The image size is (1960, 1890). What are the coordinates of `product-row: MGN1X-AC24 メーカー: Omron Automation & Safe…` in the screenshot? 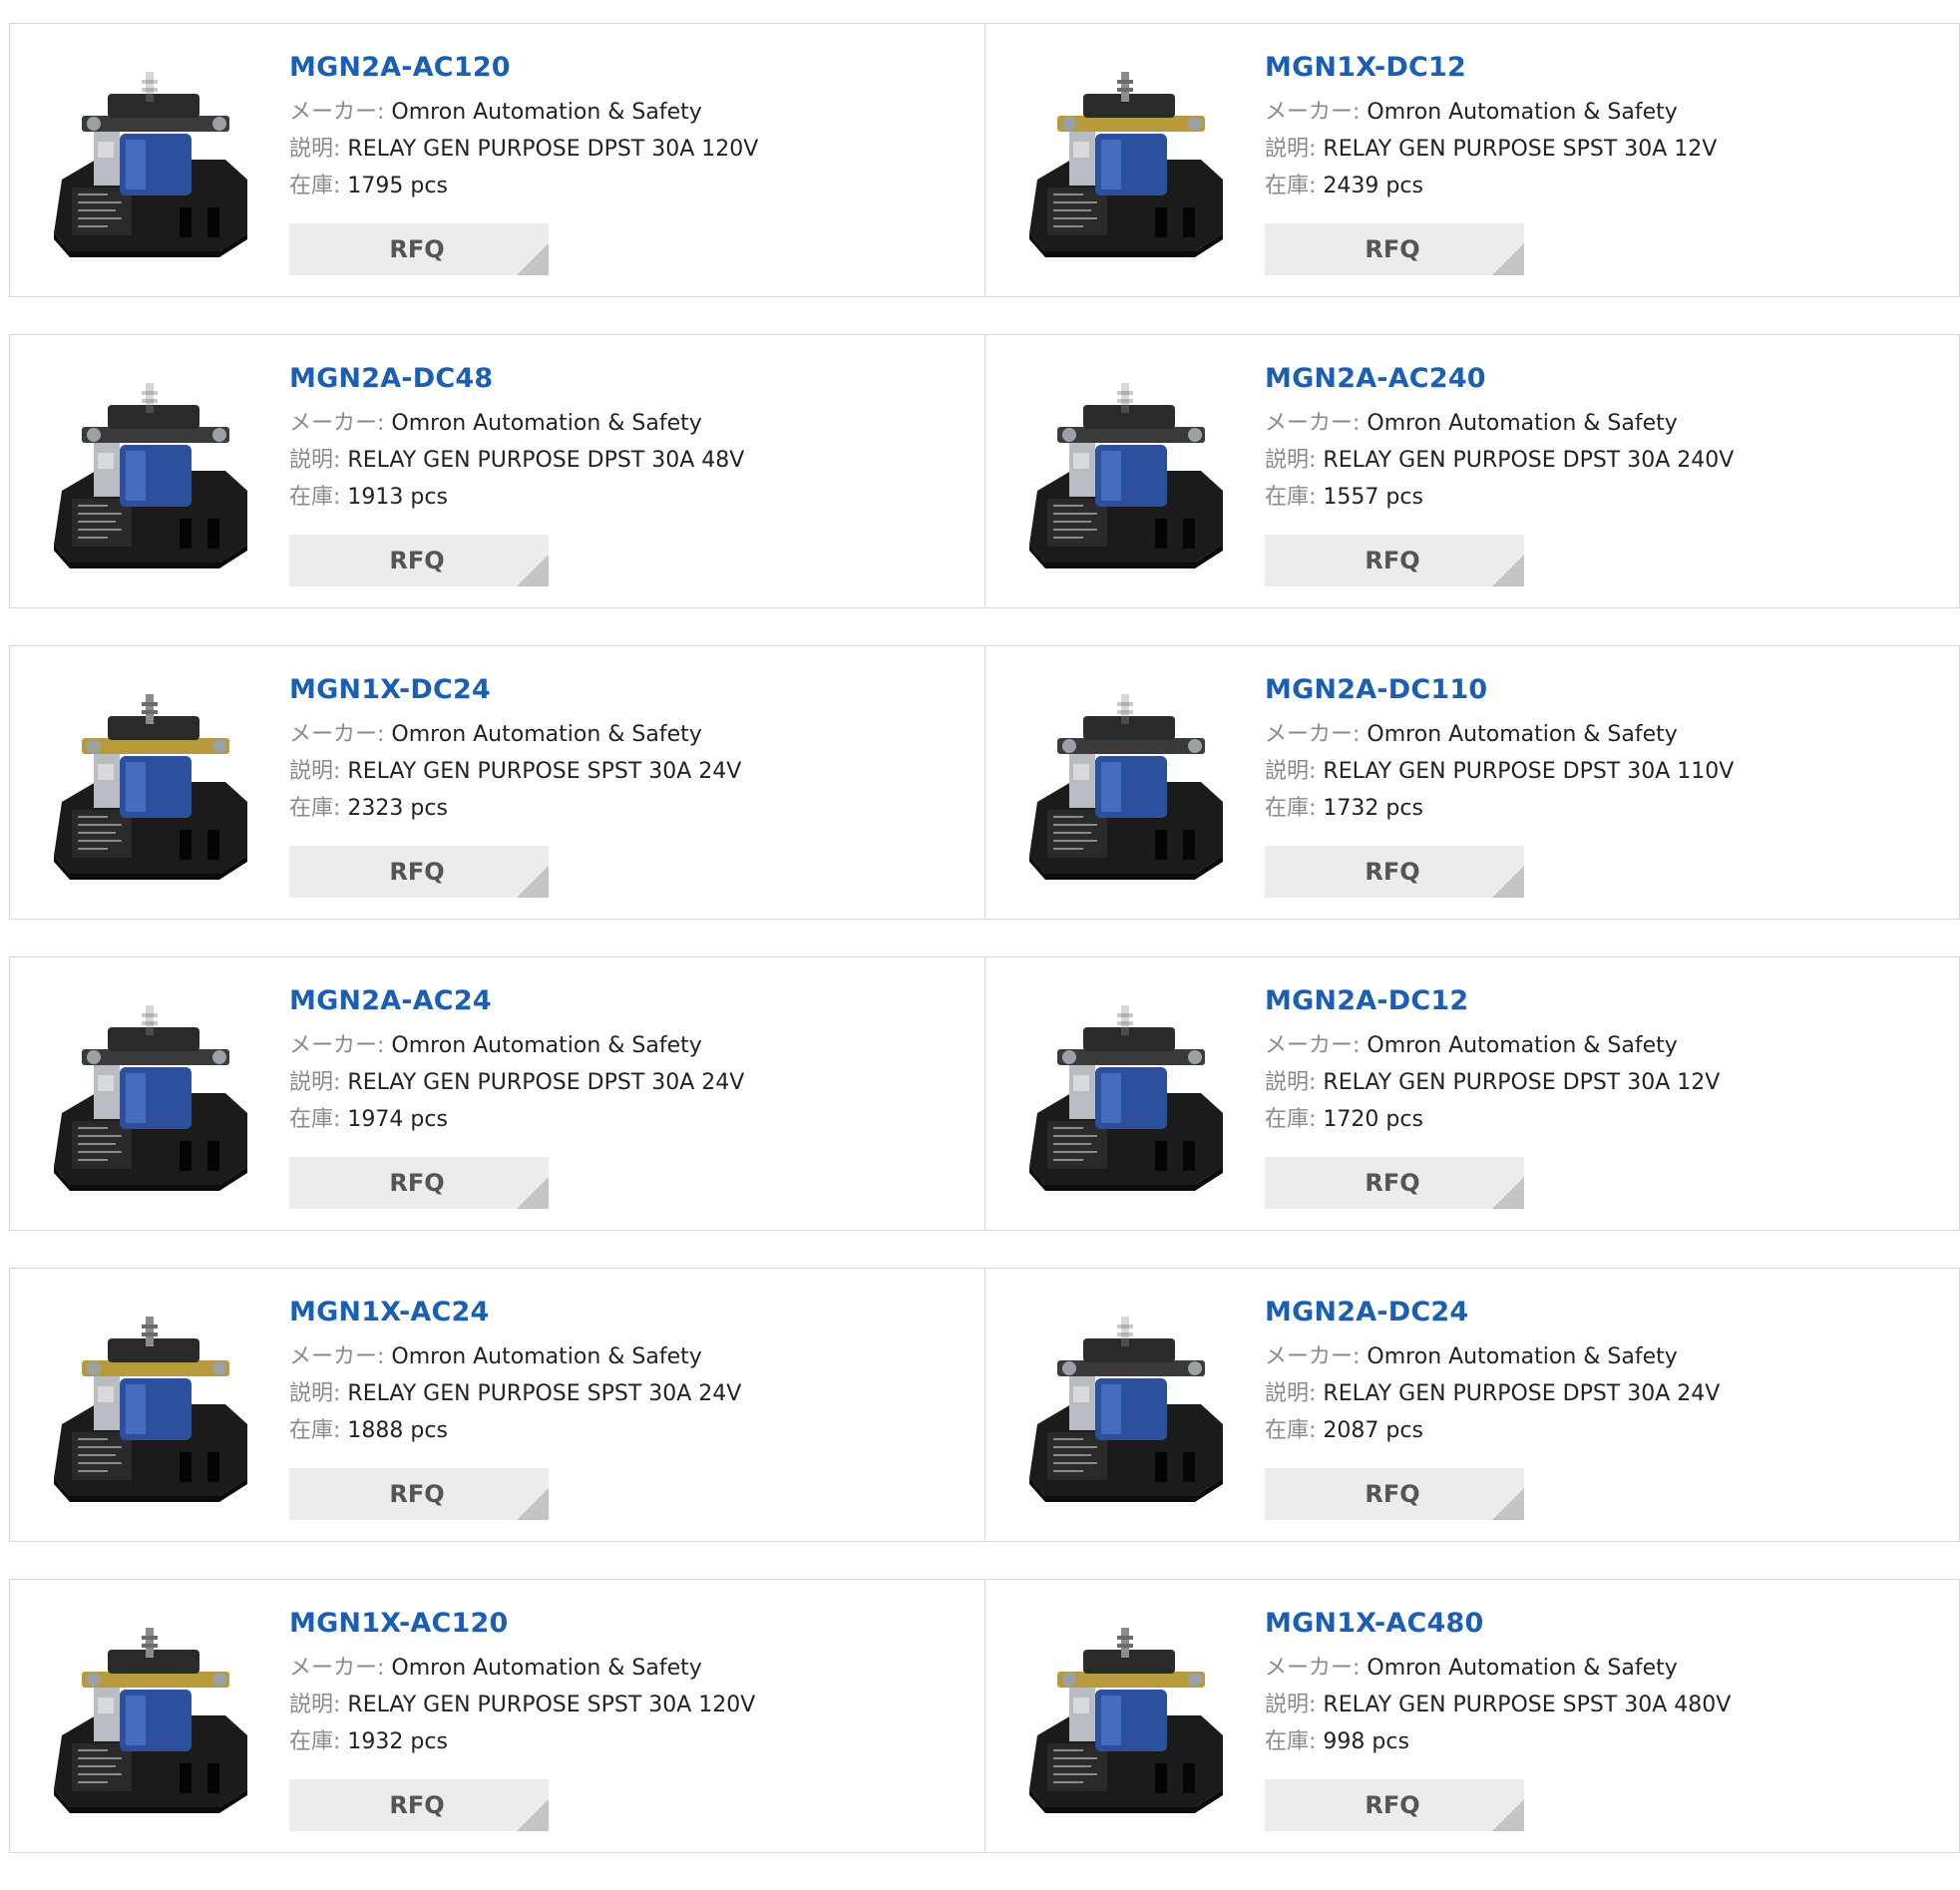 It's located at (985, 1405).